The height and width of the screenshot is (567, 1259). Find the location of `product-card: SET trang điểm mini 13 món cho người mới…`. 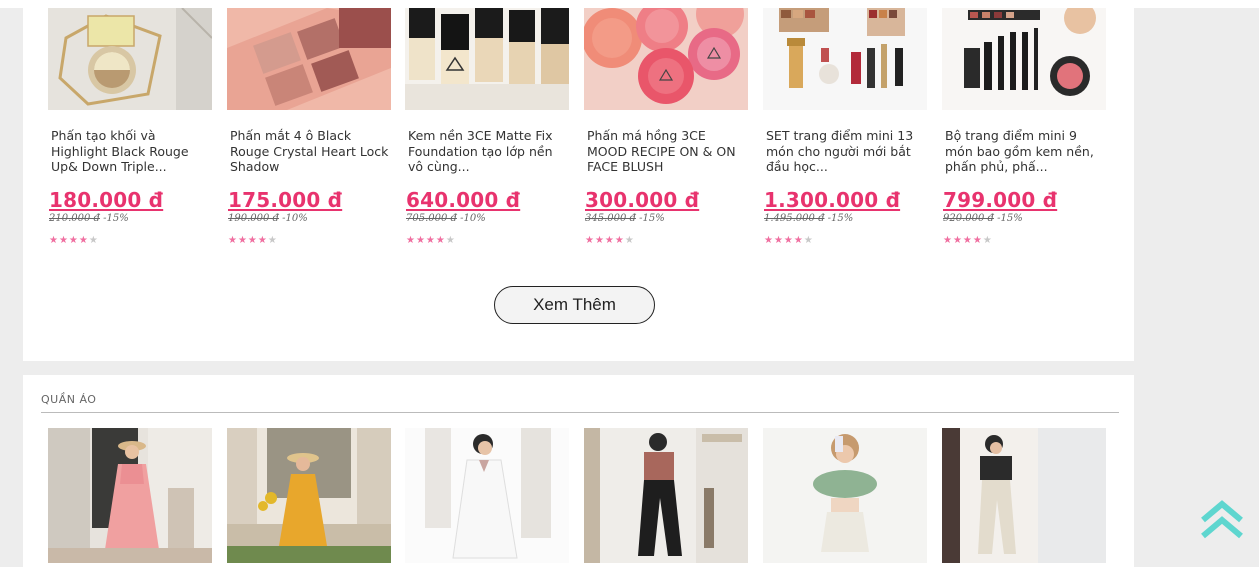

product-card: SET trang điểm mini 13 món cho người mới… is located at coordinates (845, 133).